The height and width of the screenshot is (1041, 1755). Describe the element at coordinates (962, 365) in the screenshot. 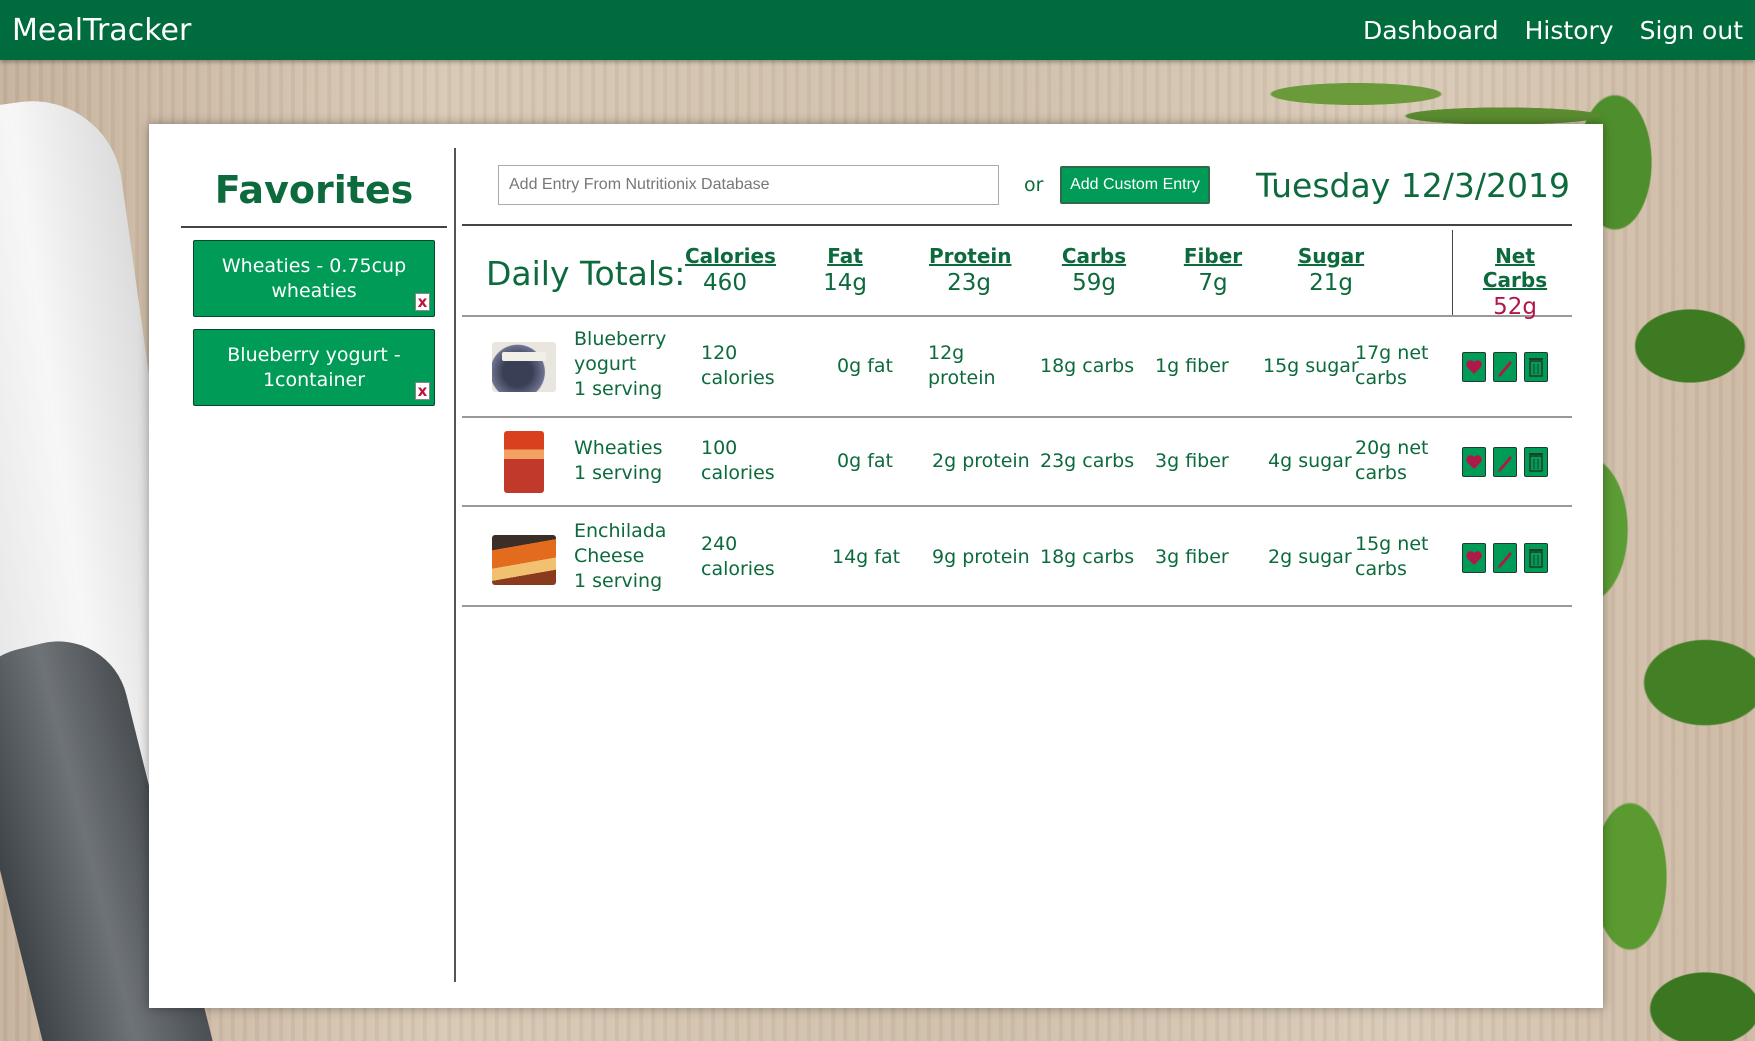

I see `entry-protein: 12g protein` at that location.